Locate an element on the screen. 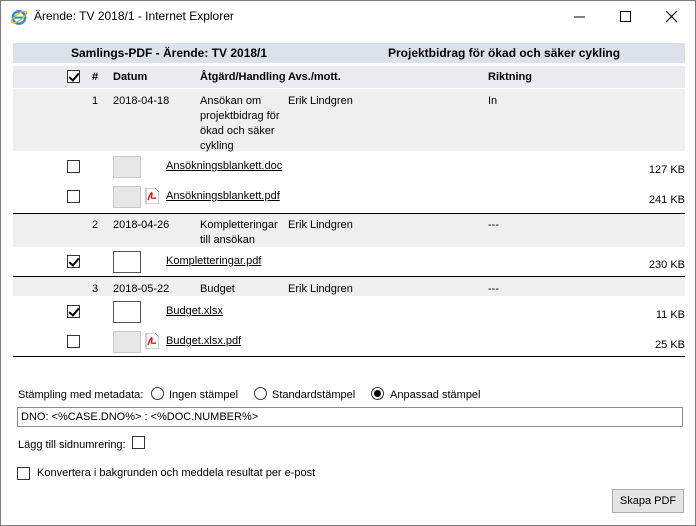  file-size: 241 KB is located at coordinates (666, 200).